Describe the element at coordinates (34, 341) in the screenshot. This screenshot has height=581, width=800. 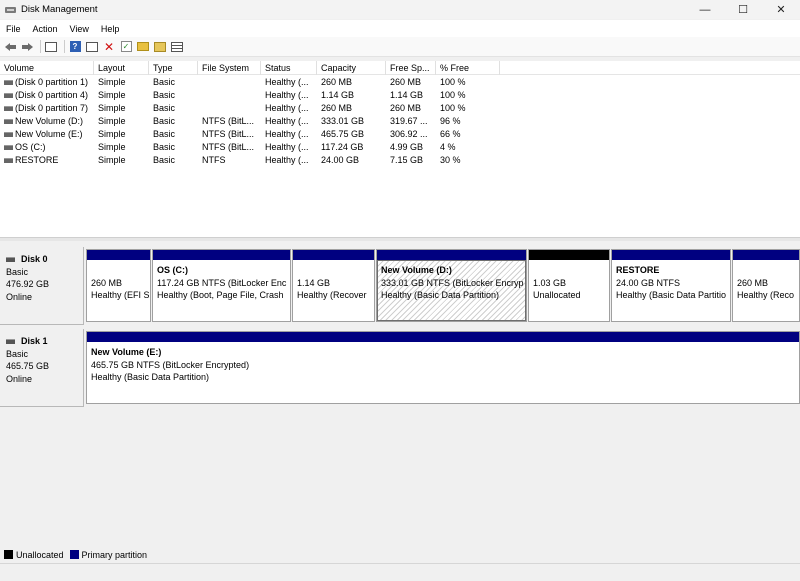
I see `disk-1-name: Disk 1` at that location.